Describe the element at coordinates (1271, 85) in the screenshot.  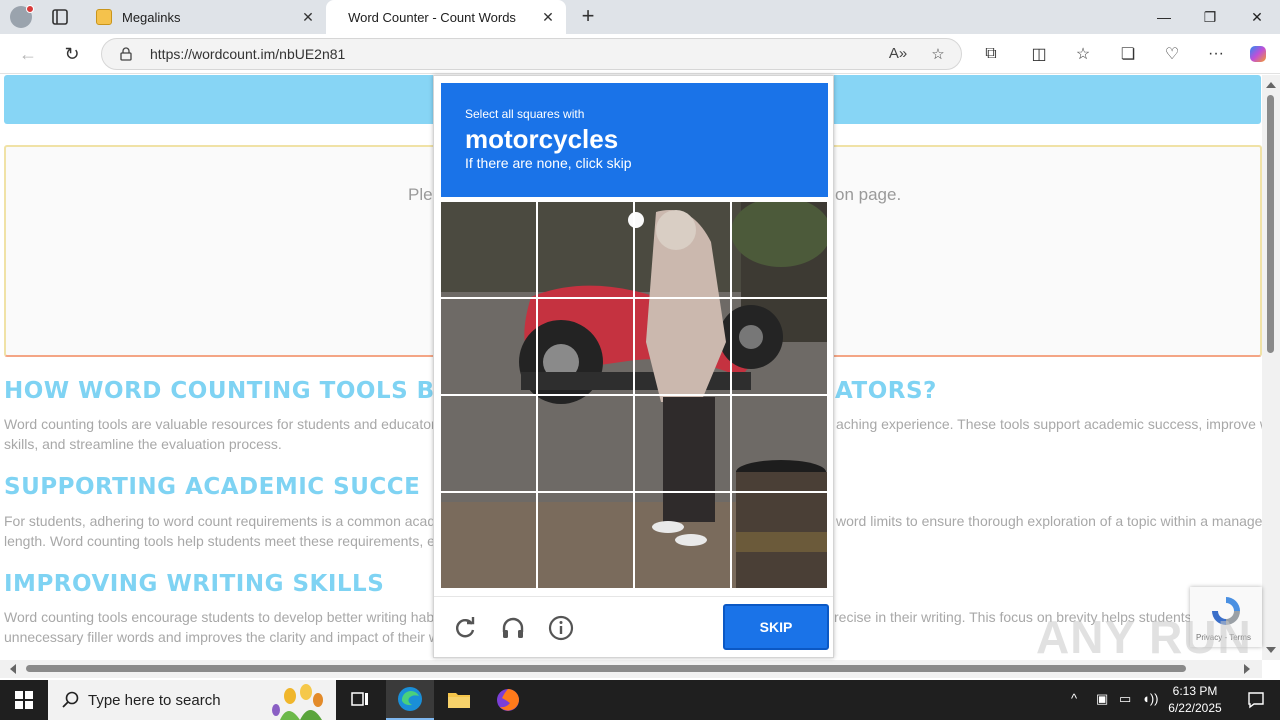
I see `scroll-up-icon` at that location.